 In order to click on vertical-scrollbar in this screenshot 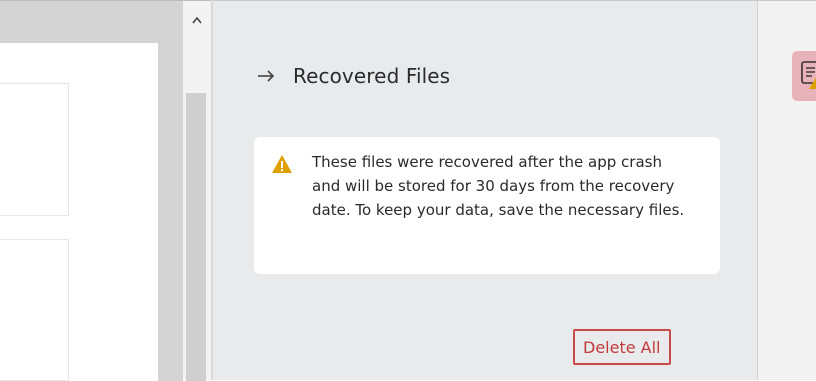, I will do `click(197, 190)`.